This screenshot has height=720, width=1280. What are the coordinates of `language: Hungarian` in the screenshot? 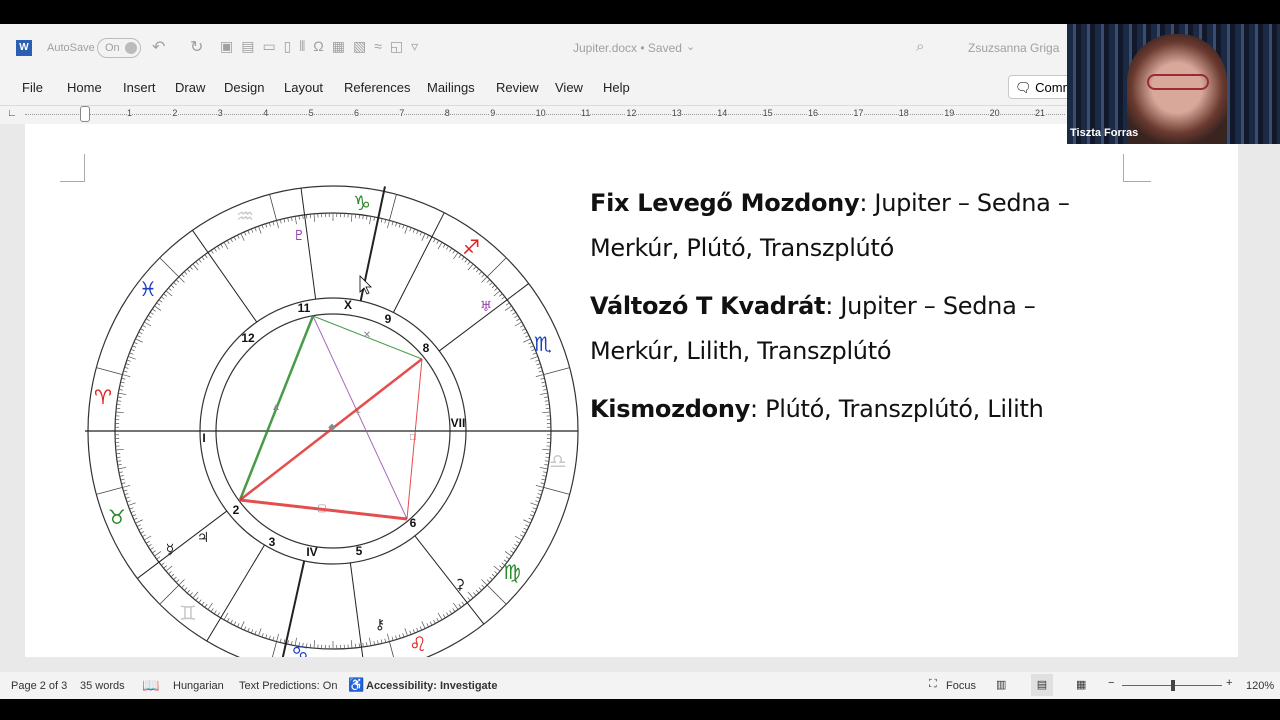 It's located at (198, 686).